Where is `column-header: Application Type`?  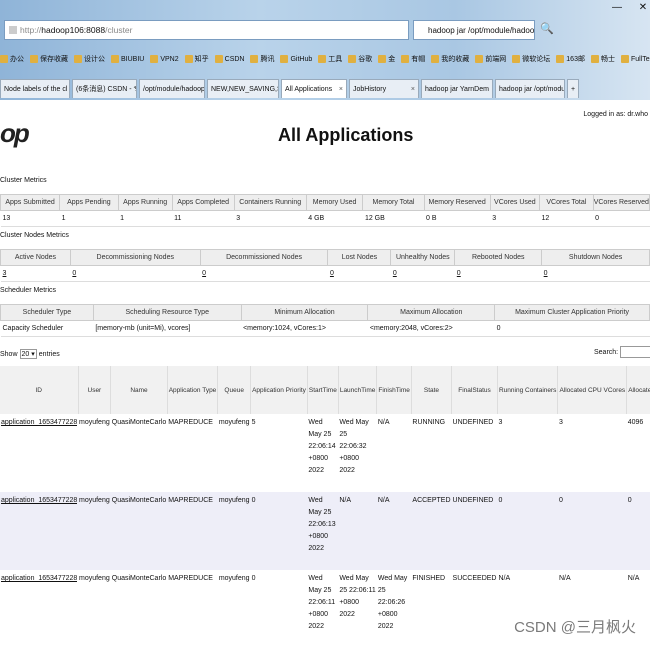 column-header: Application Type is located at coordinates (193, 390).